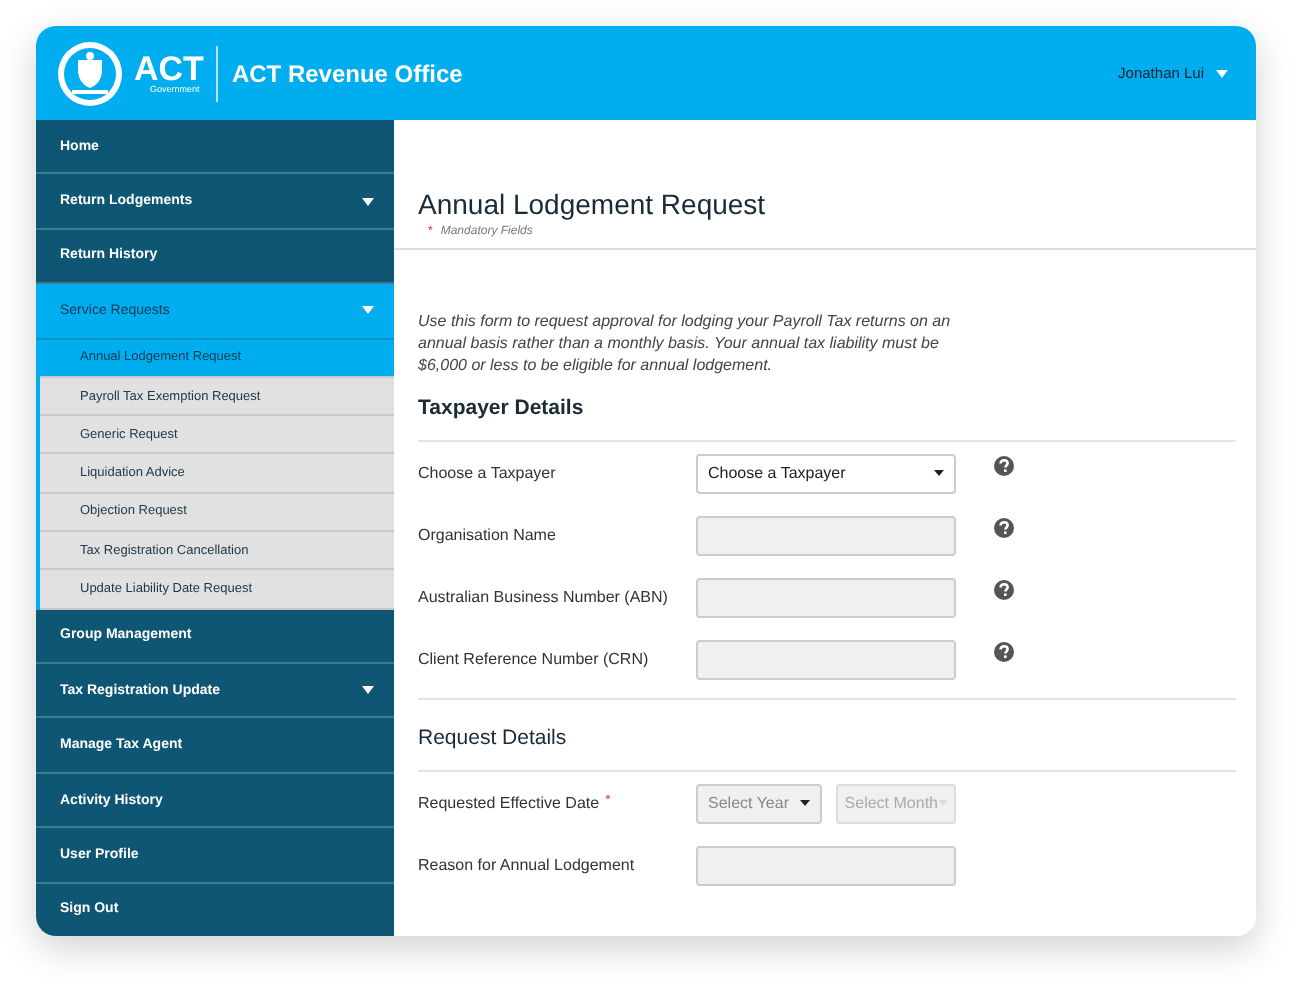 The height and width of the screenshot is (988, 1294). What do you see at coordinates (543, 597) in the screenshot?
I see `field-label: Australian Business Number (ABN)` at bounding box center [543, 597].